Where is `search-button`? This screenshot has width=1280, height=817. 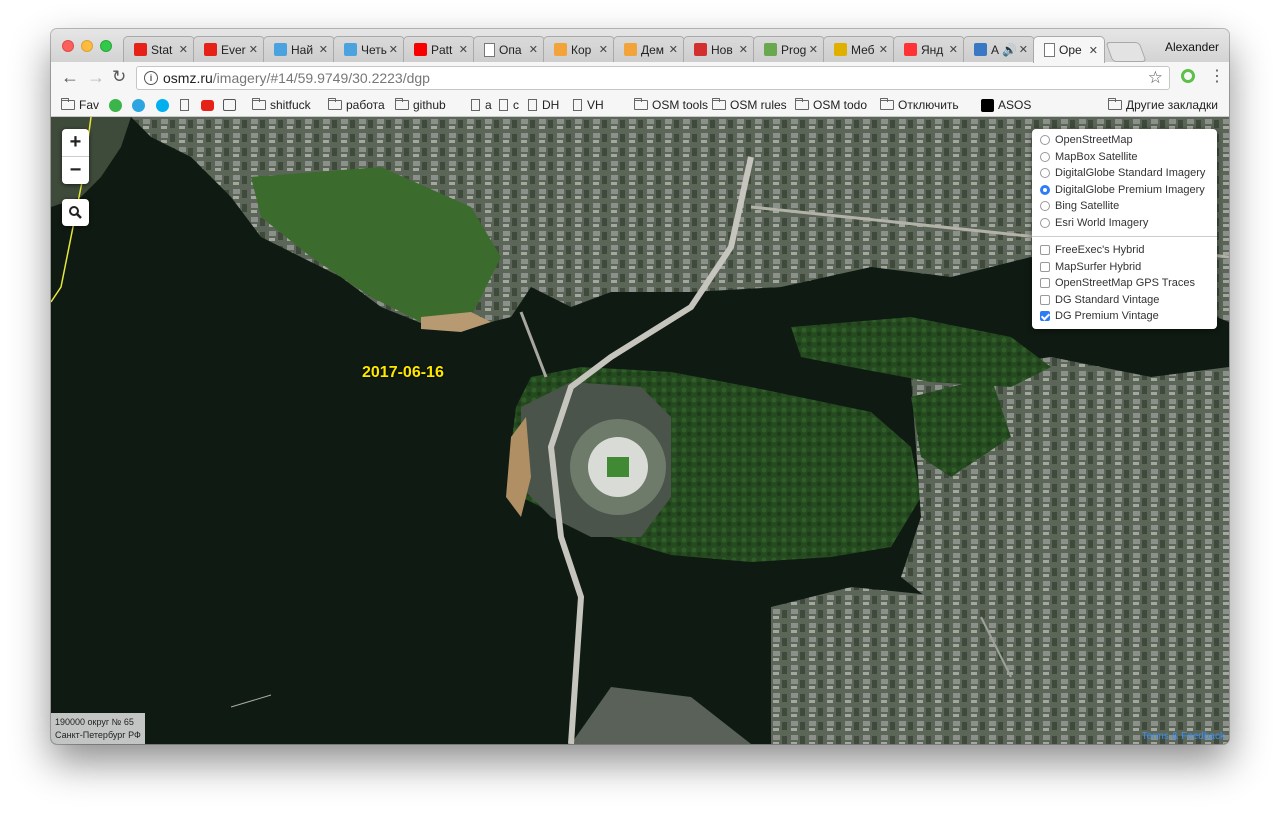
search-button is located at coordinates (75, 212).